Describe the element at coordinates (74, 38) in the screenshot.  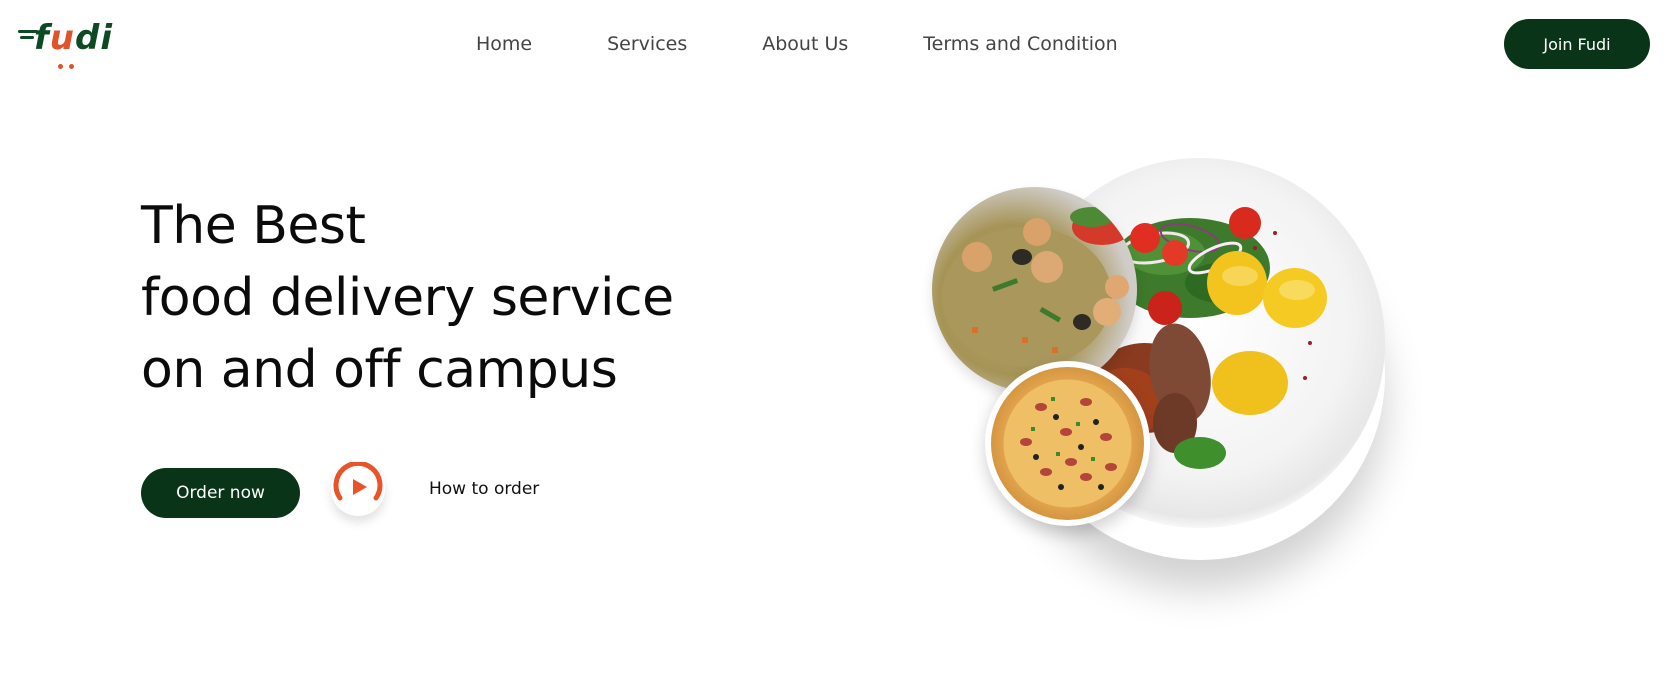
I see `logo-wordmark: fudi` at that location.